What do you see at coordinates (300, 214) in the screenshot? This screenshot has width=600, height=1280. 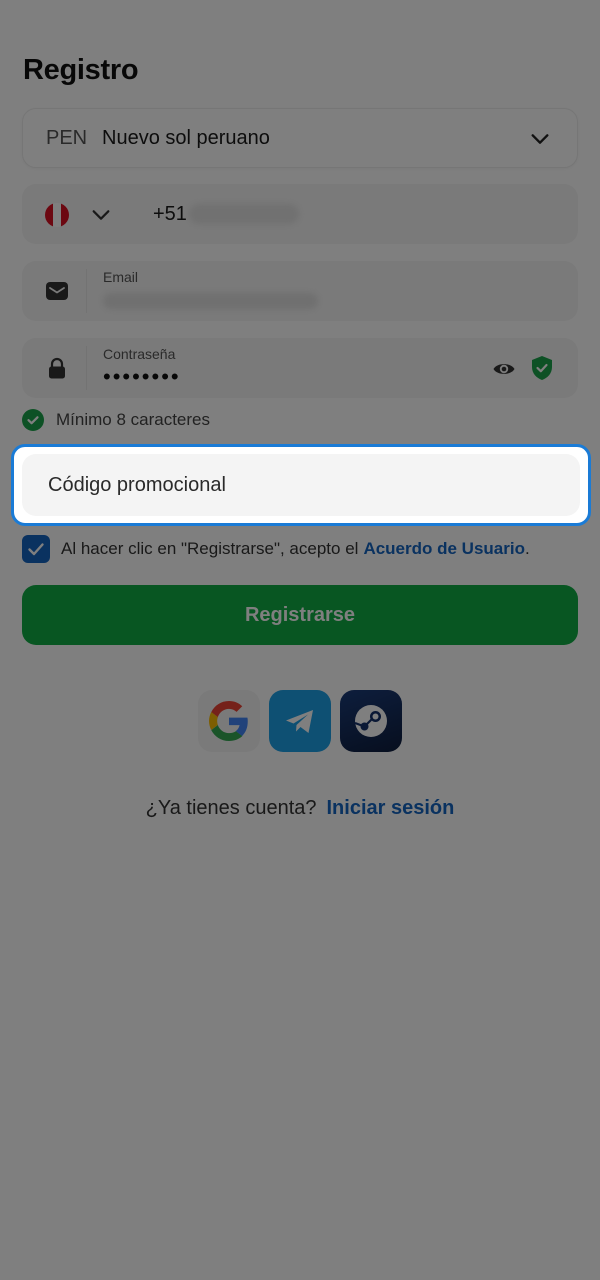 I see `phone-field: +51` at bounding box center [300, 214].